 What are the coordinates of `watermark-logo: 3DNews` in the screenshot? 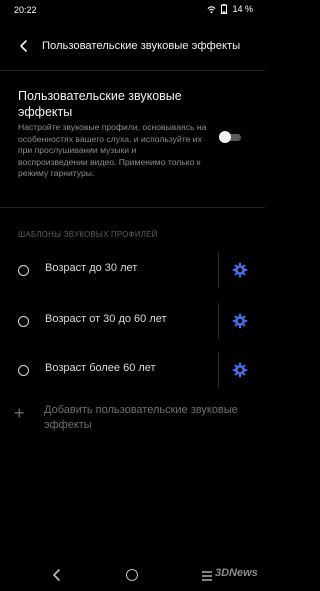 It's located at (236, 573).